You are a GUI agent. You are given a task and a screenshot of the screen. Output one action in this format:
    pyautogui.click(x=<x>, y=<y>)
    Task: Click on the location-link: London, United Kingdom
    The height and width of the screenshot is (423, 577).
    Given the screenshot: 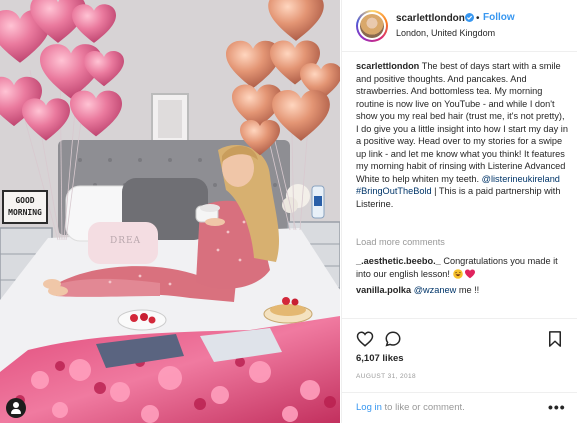 What is the action you would take?
    pyautogui.click(x=445, y=33)
    